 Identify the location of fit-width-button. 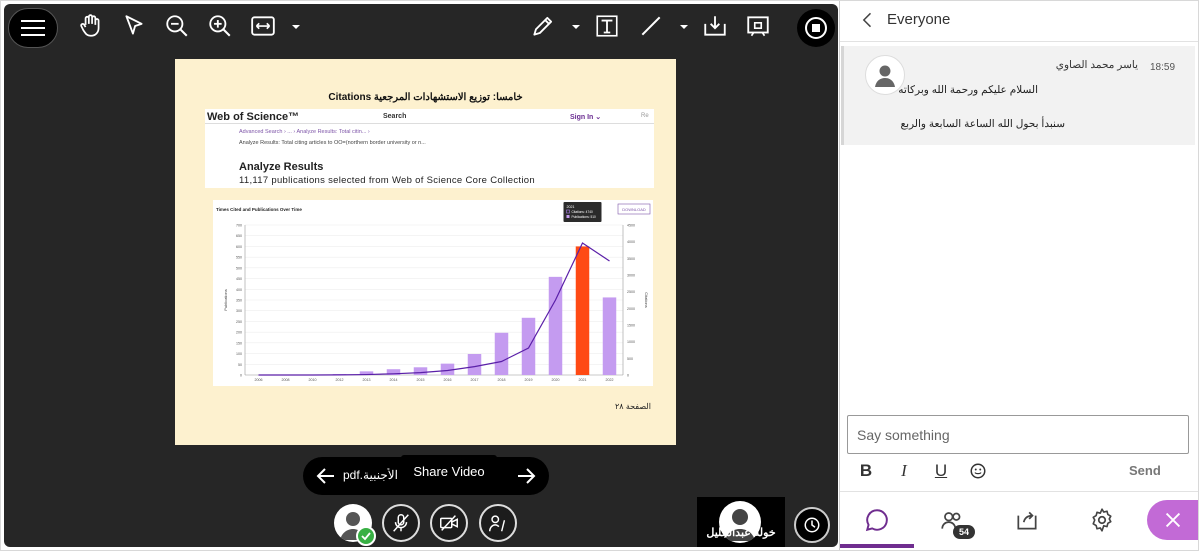
(263, 26).